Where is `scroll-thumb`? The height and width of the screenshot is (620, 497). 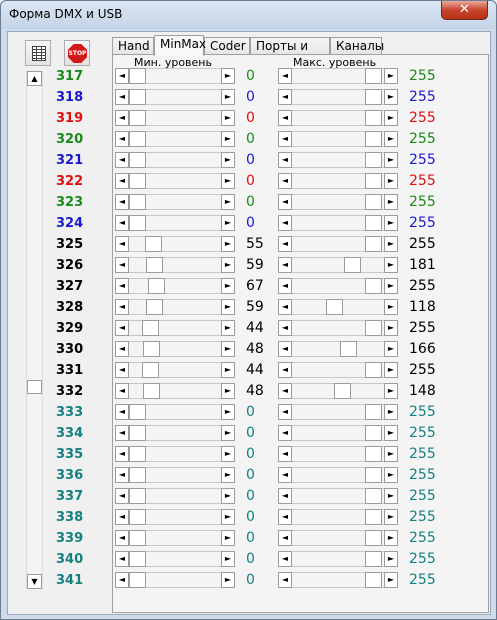 scroll-thumb is located at coordinates (34, 386).